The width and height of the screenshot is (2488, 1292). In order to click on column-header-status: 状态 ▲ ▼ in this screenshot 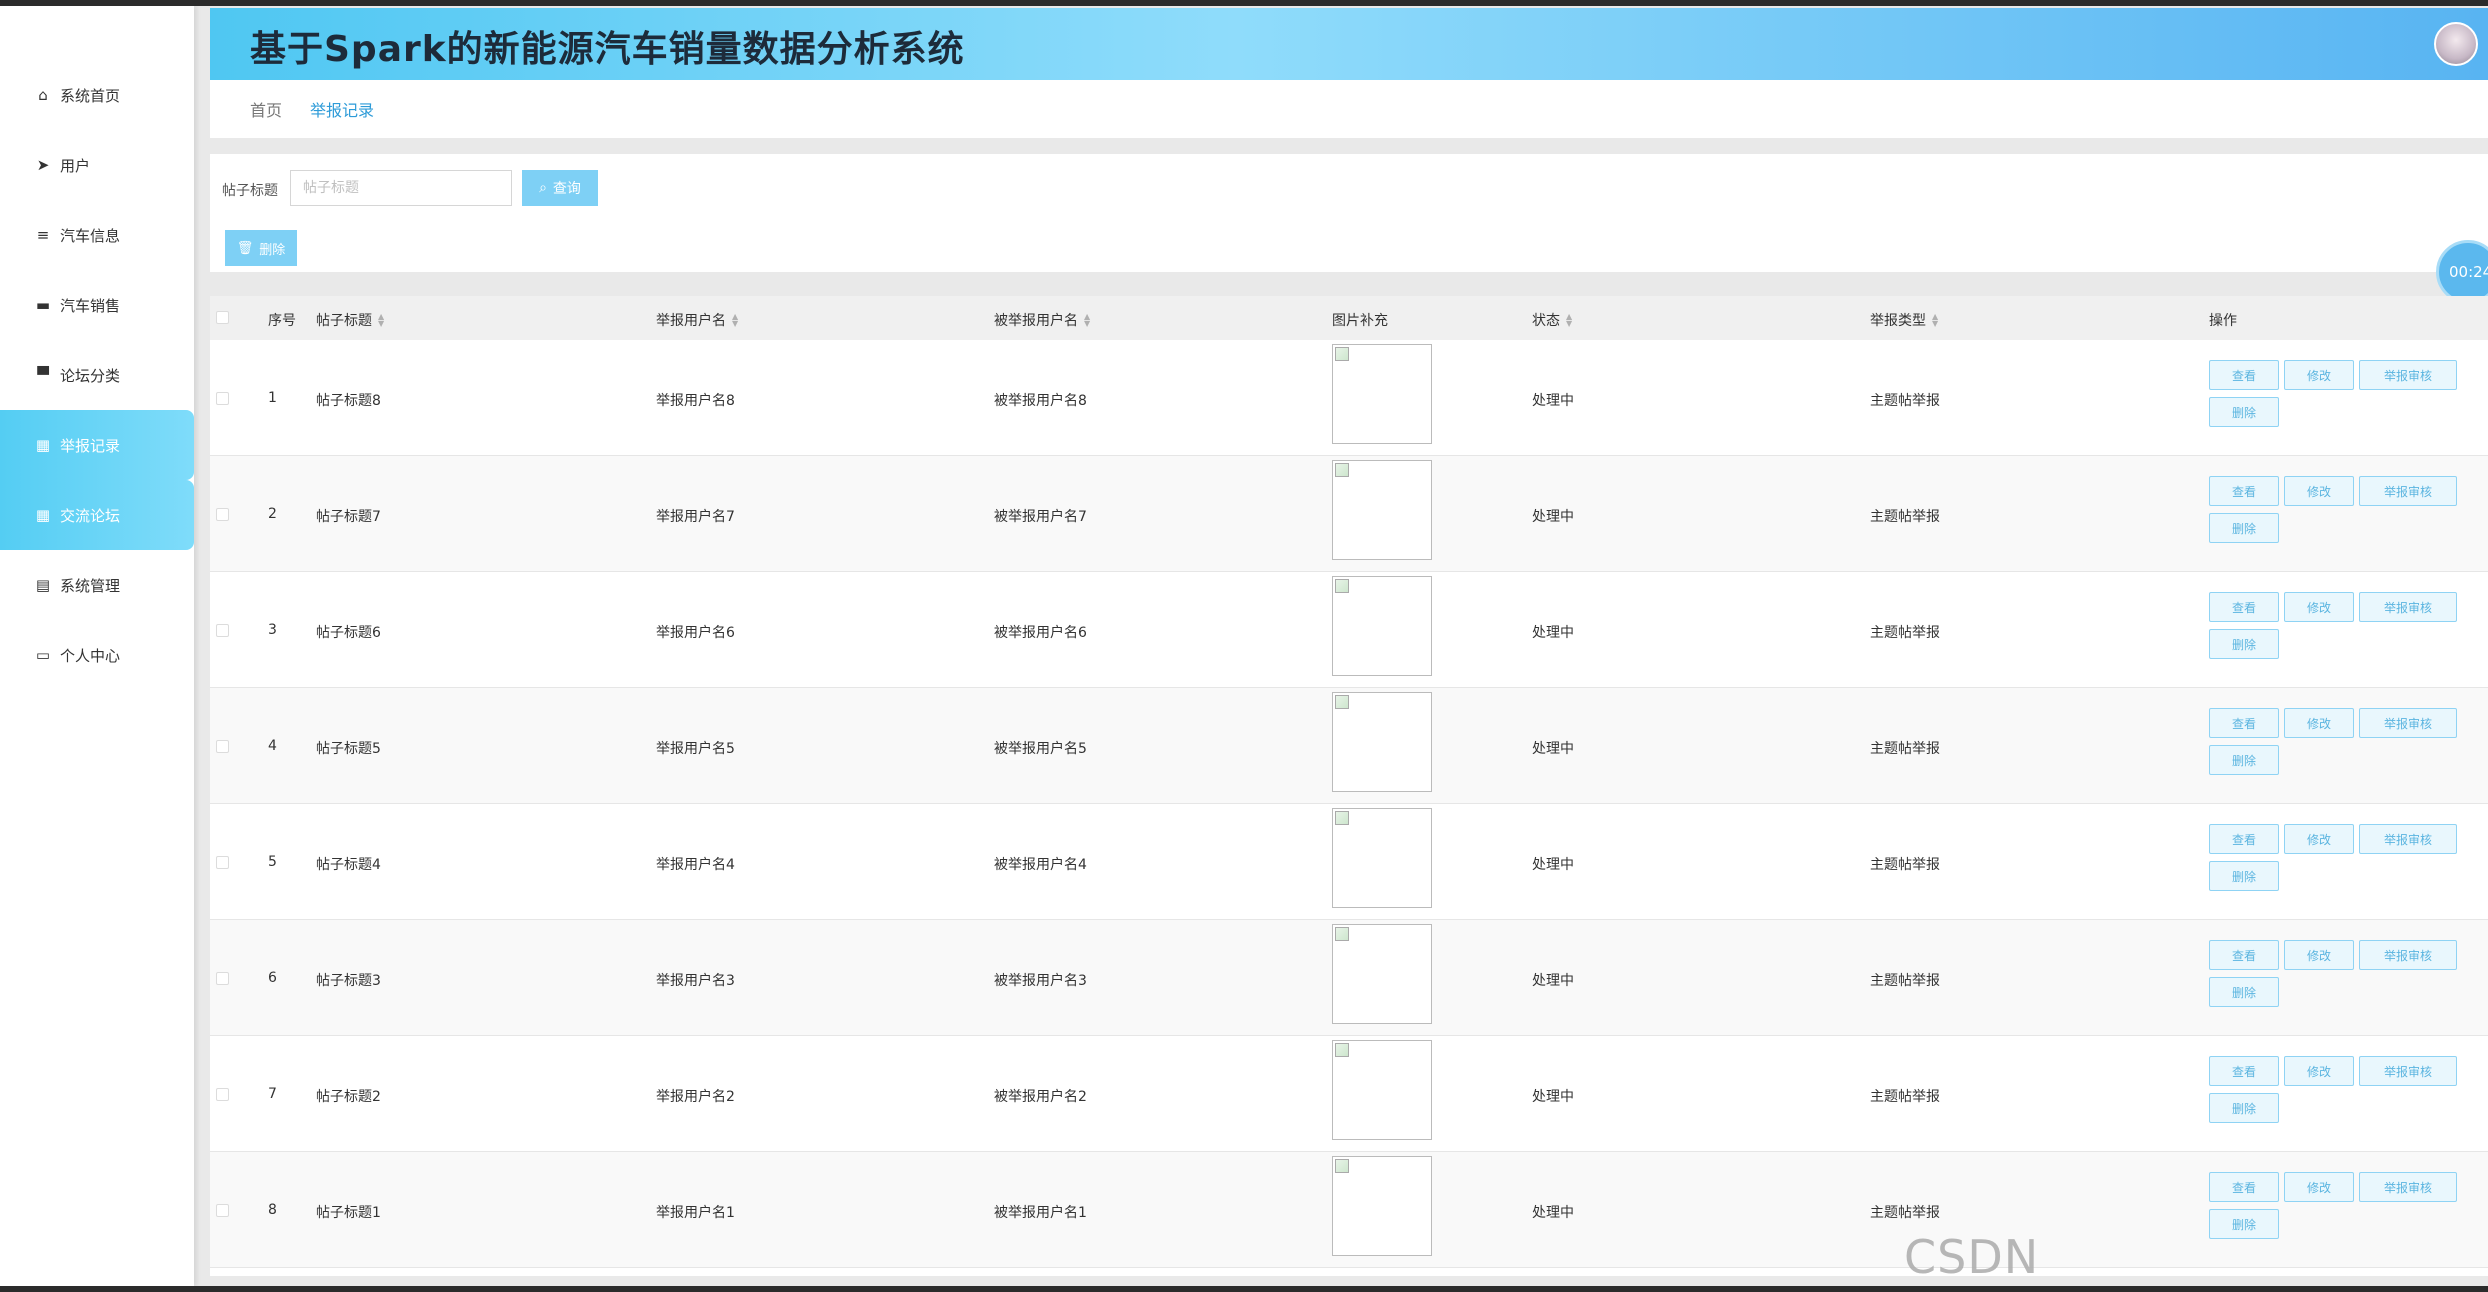, I will do `click(1552, 320)`.